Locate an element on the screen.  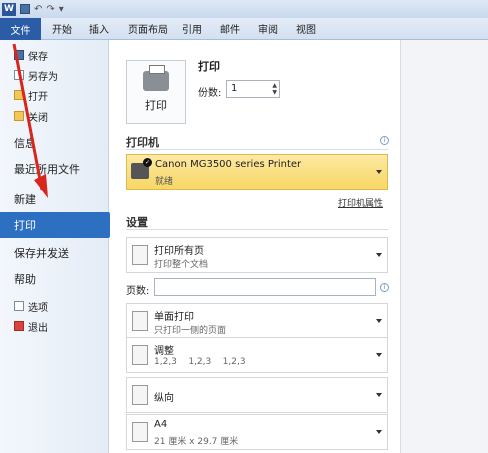
printer-section-title: 打印机 is located at coordinates (142, 142).